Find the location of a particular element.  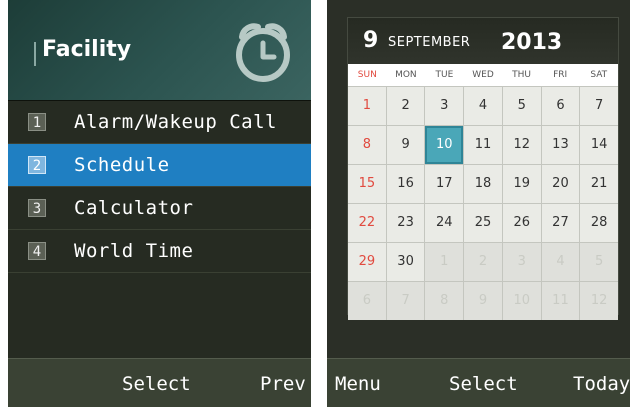

weekday-header: SUN MON TUE WED THU FRI SAT is located at coordinates (483, 75).